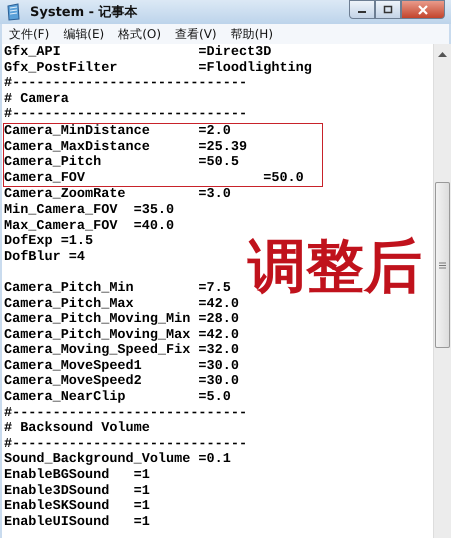 The height and width of the screenshot is (538, 451). Describe the element at coordinates (121, 320) in the screenshot. I see `text-line: Camera_Pitch_Moving_Min =28.0` at that location.